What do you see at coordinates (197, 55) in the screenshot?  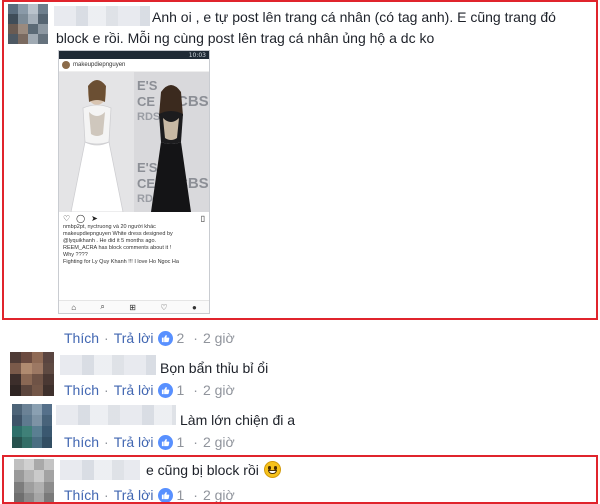 I see `status-time: 10:03` at bounding box center [197, 55].